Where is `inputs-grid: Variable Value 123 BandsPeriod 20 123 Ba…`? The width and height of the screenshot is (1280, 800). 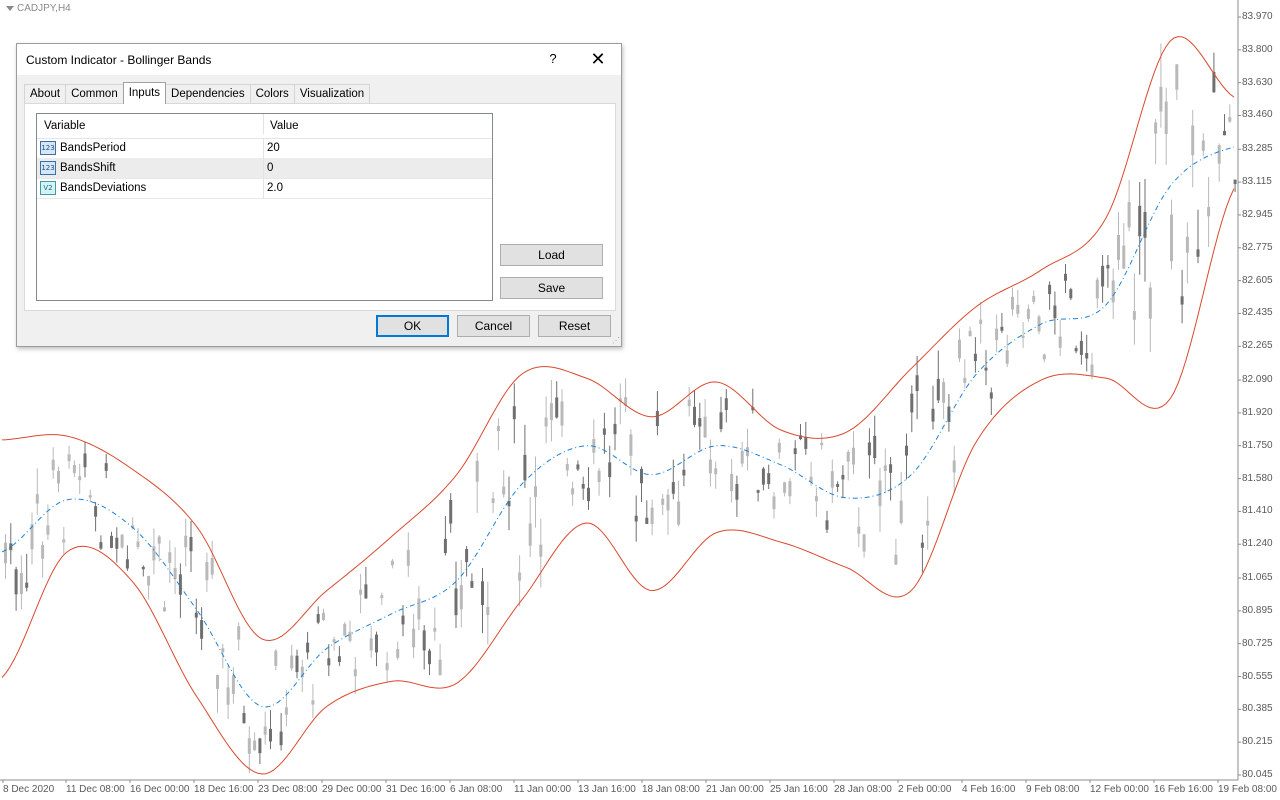
inputs-grid: Variable Value 123 BandsPeriod 20 123 Ba… is located at coordinates (264, 207).